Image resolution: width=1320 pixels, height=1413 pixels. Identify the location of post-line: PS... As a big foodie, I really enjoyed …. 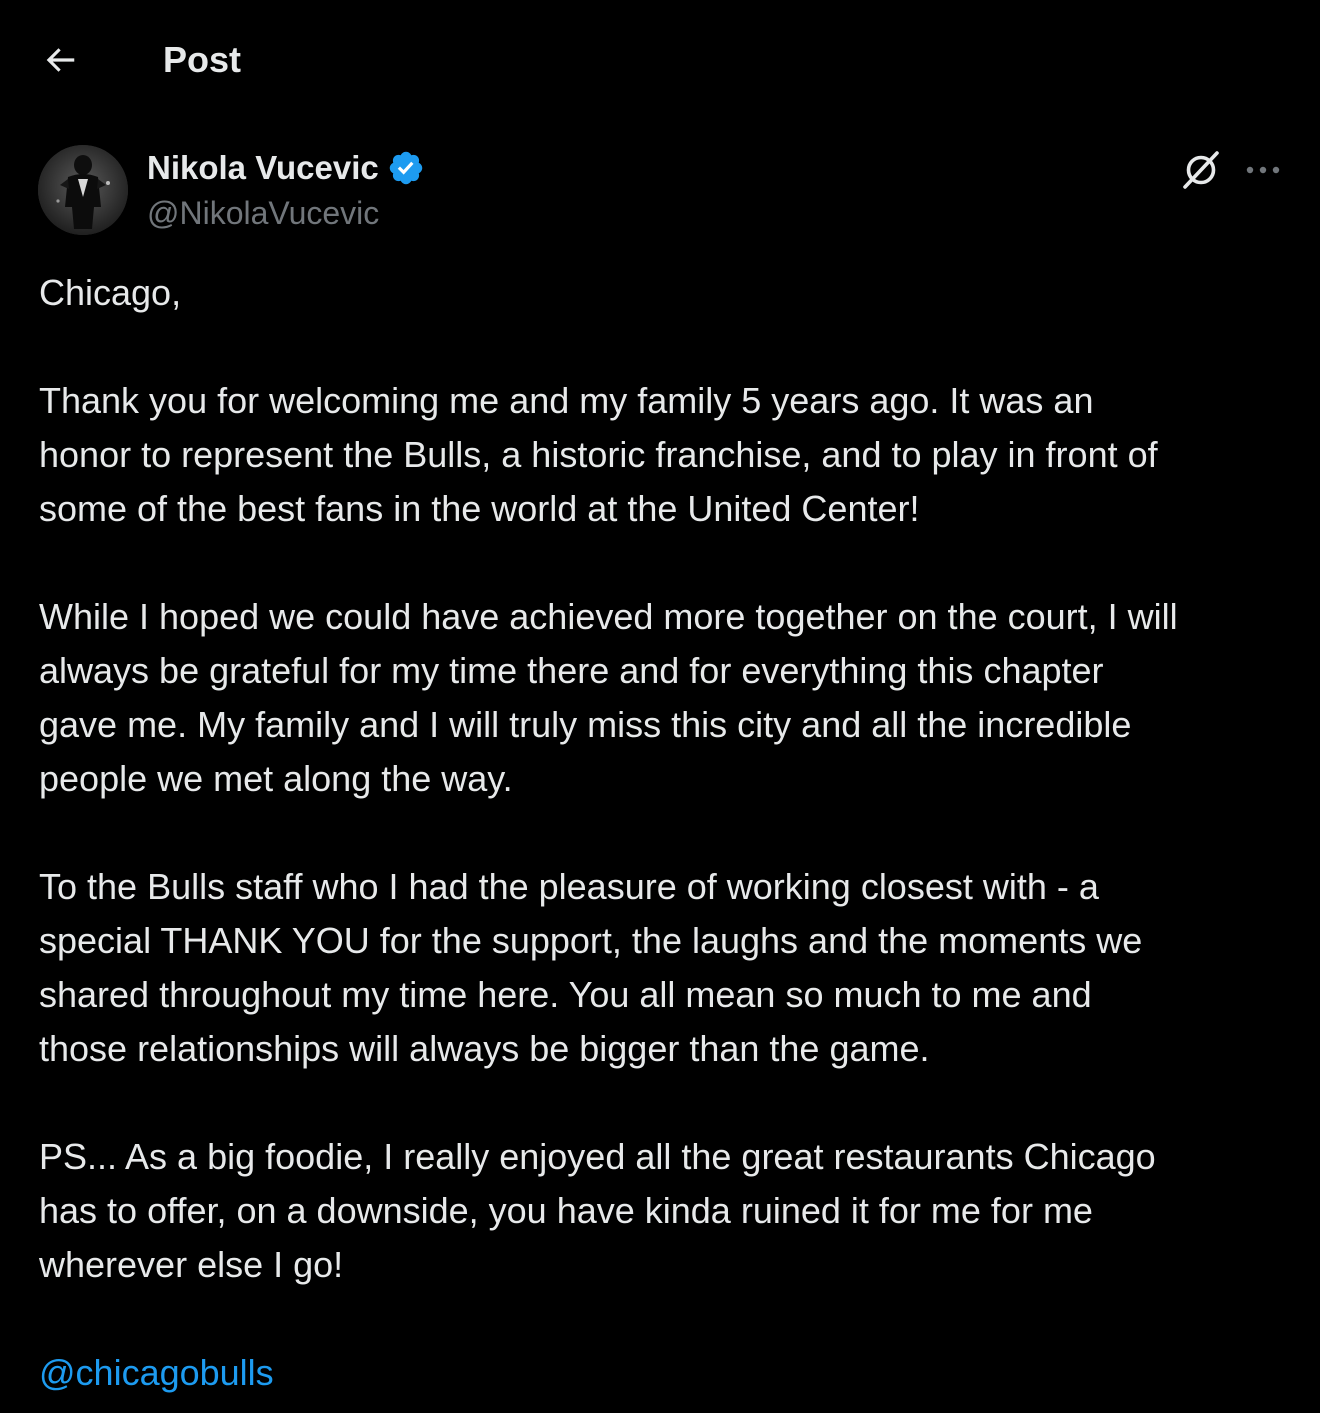
(597, 1156).